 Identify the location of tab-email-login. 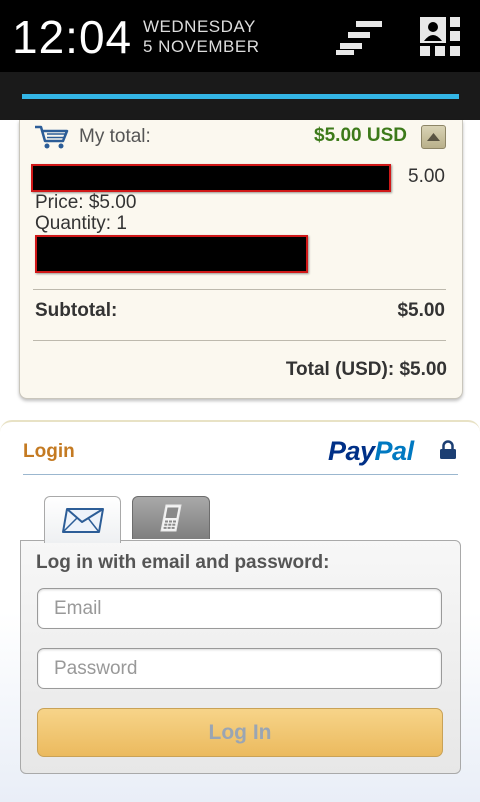
(82, 519).